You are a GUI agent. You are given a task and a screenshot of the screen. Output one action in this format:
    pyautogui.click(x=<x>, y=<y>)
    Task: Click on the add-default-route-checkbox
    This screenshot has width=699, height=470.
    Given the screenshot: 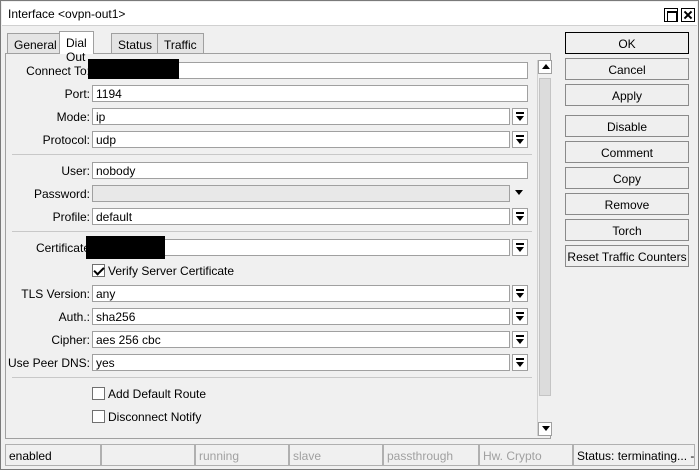 What is the action you would take?
    pyautogui.click(x=98, y=393)
    